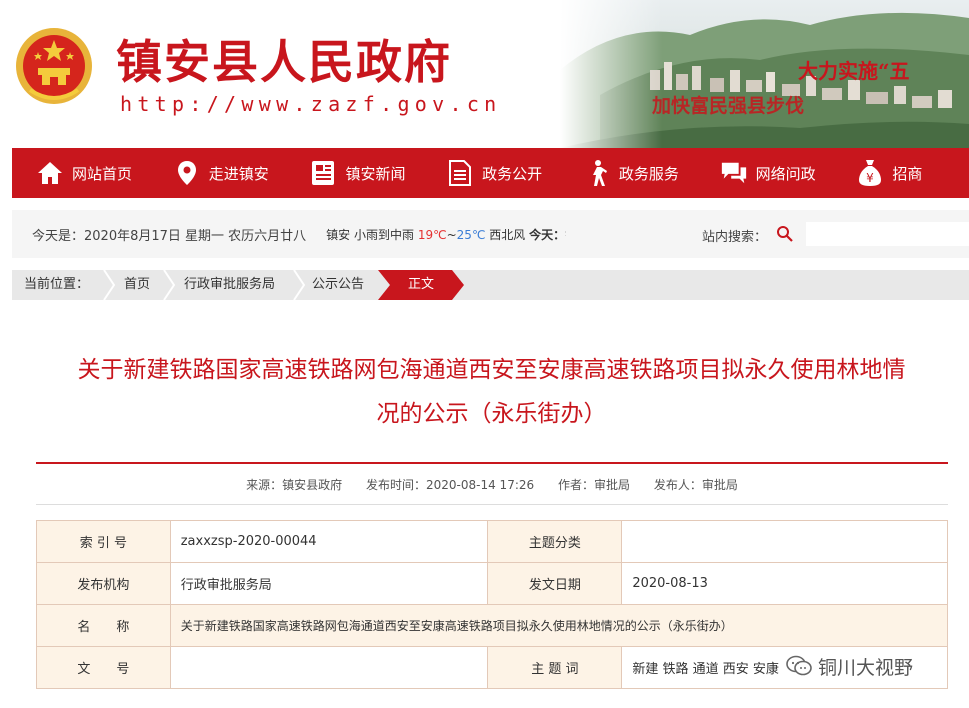  I want to click on search-label: 站内搜索：, so click(735, 237).